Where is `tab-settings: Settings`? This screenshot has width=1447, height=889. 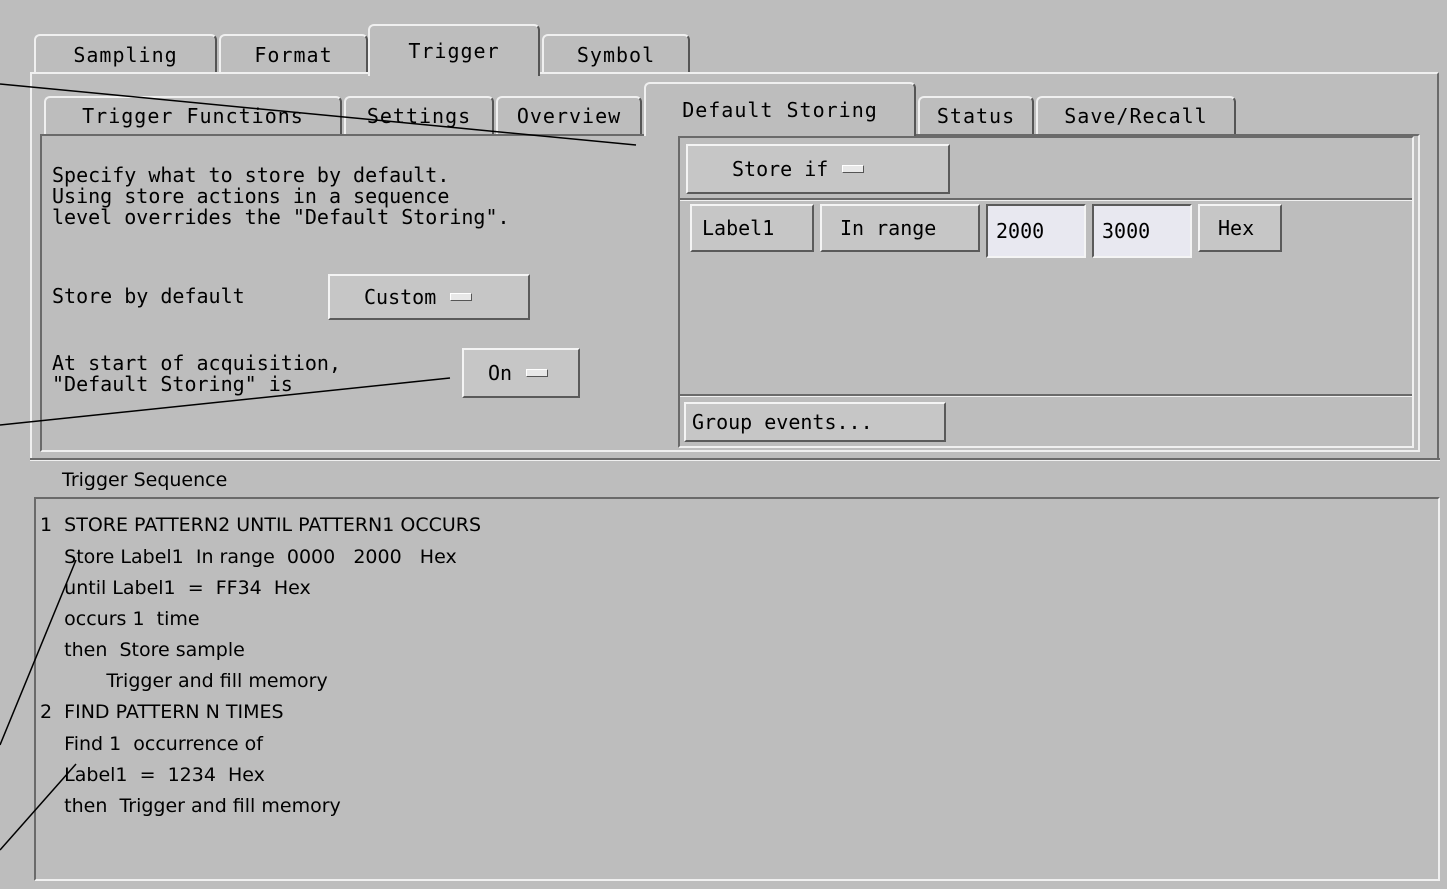
tab-settings: Settings is located at coordinates (419, 115).